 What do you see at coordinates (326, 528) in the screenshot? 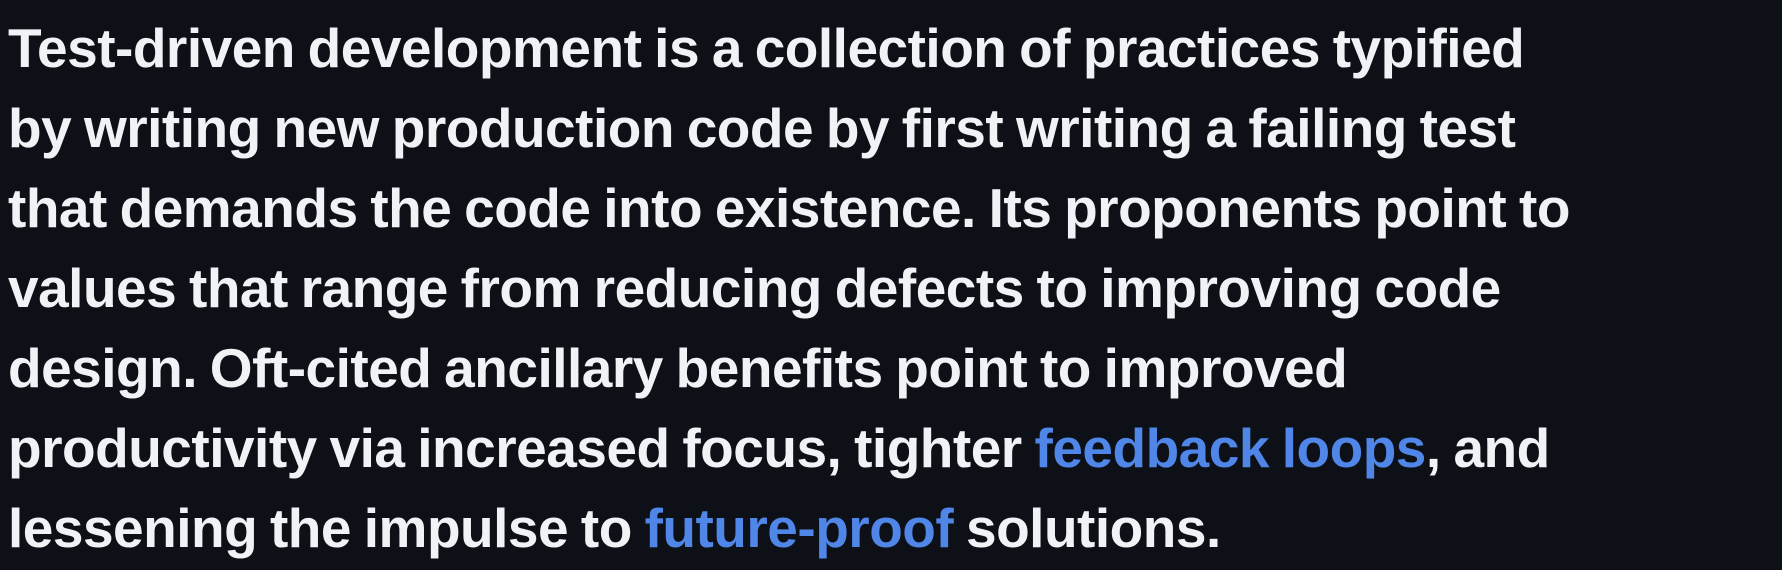
I see `line-7-text-before: lessening the impulse to` at bounding box center [326, 528].